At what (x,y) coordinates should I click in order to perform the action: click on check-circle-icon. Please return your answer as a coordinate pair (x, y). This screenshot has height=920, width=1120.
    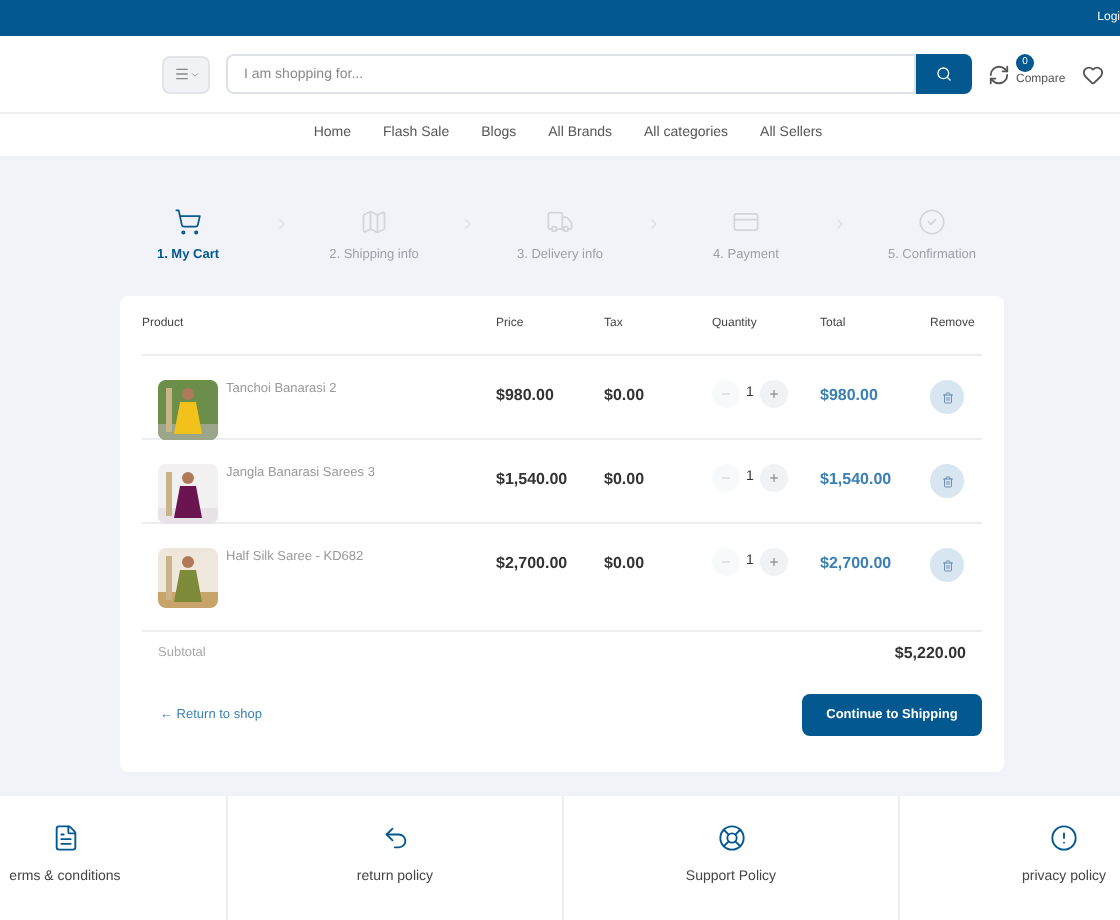
    Looking at the image, I should click on (932, 222).